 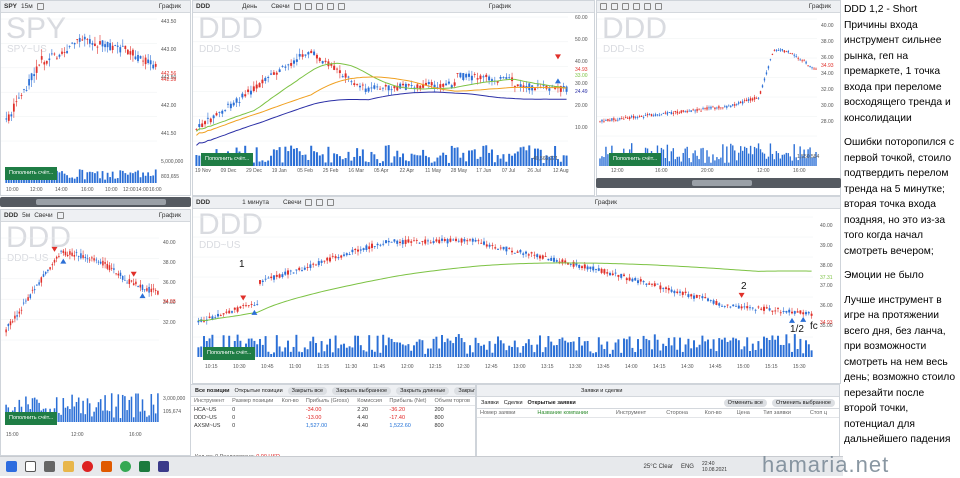 What do you see at coordinates (87, 466) in the screenshot?
I see `opera-icon` at bounding box center [87, 466].